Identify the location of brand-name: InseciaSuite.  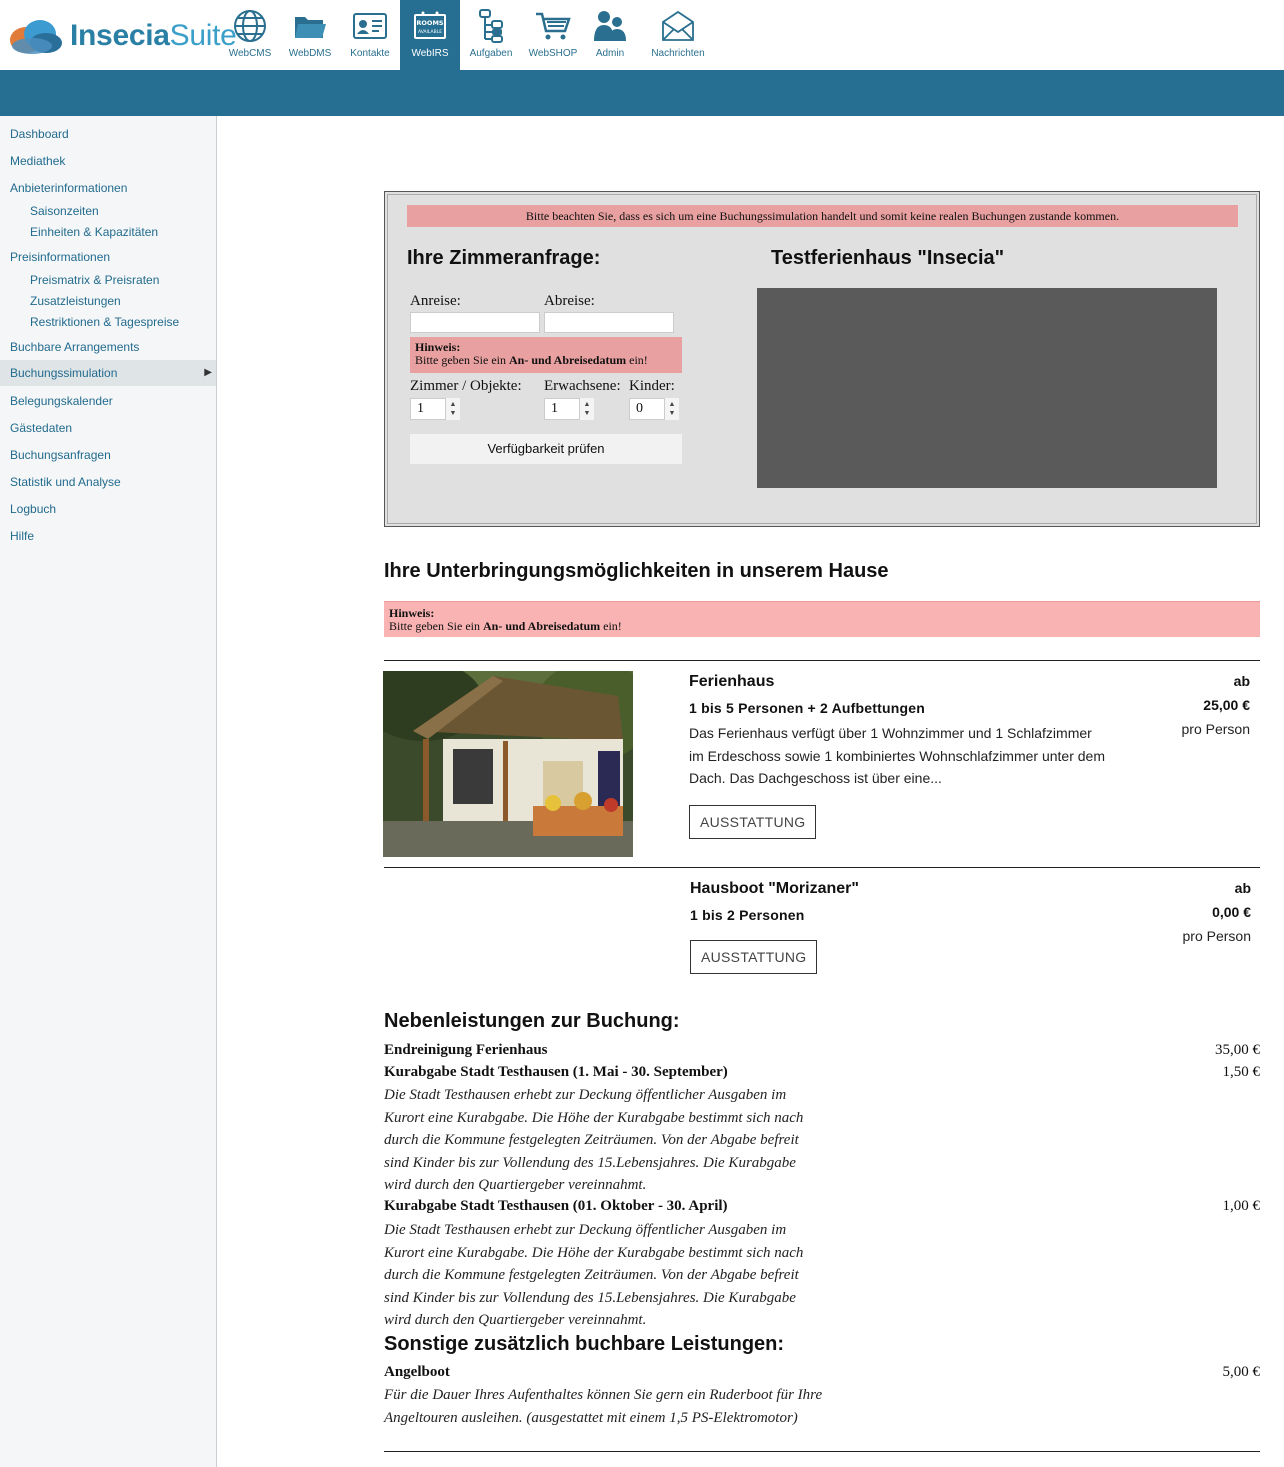
(153, 35).